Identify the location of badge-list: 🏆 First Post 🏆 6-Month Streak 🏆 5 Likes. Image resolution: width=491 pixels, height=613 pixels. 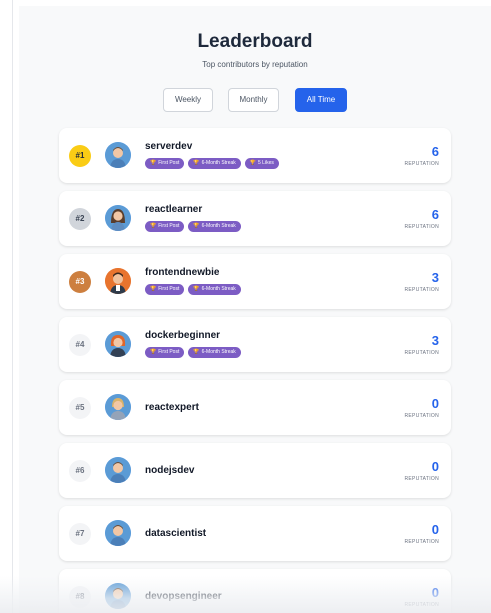
(214, 164).